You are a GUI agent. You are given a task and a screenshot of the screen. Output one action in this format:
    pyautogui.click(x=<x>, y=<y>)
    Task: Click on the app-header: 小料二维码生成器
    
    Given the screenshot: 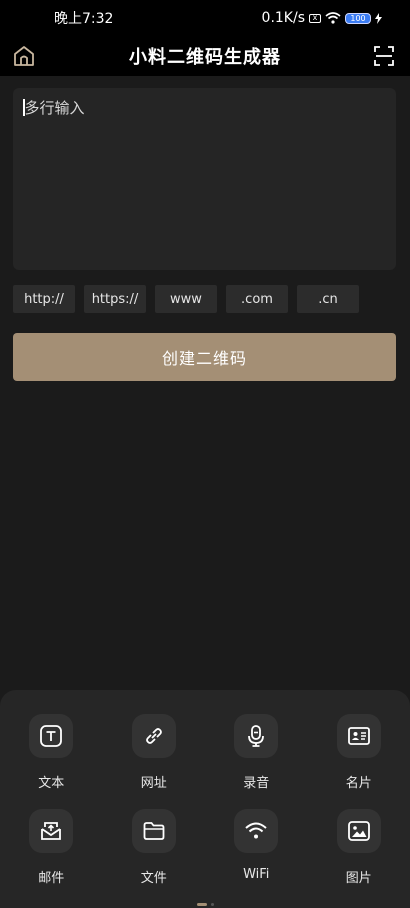 What is the action you would take?
    pyautogui.click(x=205, y=56)
    